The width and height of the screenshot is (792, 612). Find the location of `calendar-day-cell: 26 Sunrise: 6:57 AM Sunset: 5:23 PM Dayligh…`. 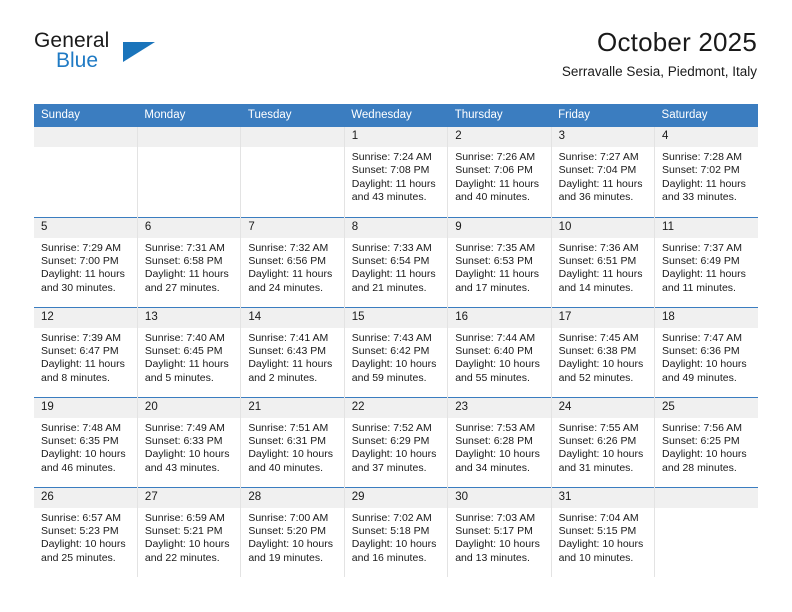

calendar-day-cell: 26 Sunrise: 6:57 AM Sunset: 5:23 PM Dayligh… is located at coordinates (86, 531).